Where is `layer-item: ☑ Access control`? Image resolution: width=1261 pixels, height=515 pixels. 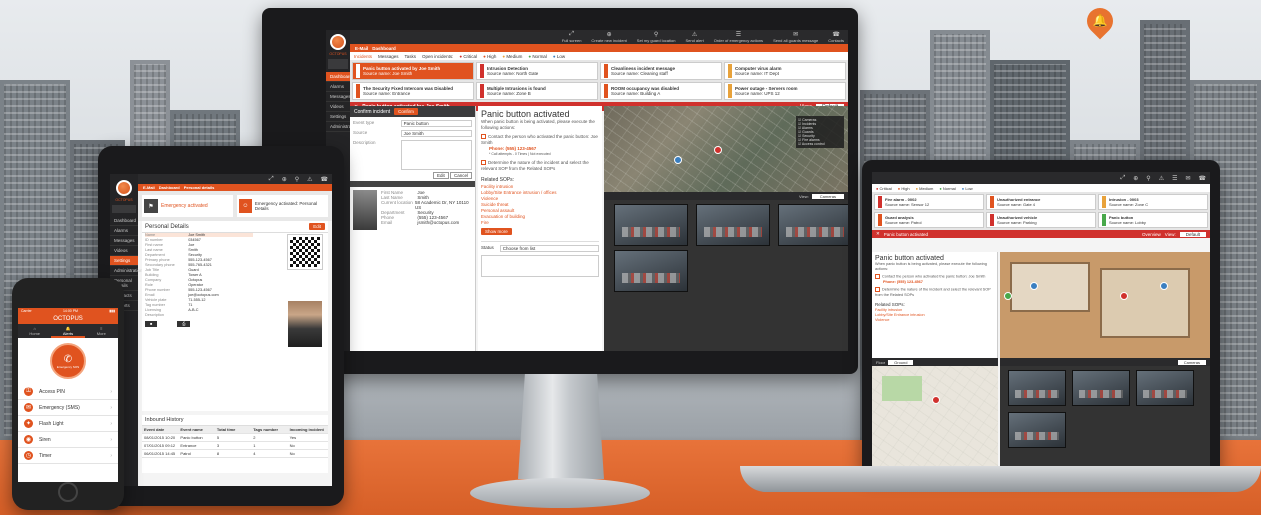
layer-item: ☑ Access control is located at coordinates (820, 144).